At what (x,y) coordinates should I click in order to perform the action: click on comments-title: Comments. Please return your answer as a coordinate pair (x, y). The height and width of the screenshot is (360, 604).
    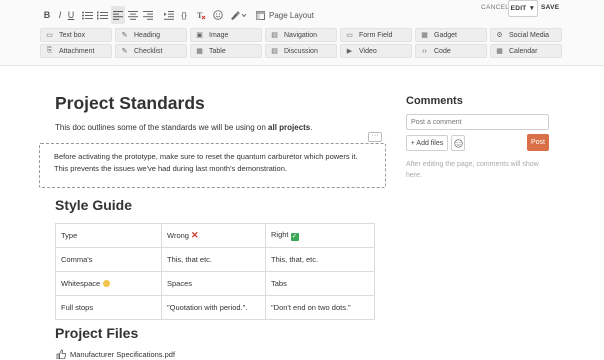
    Looking at the image, I should click on (434, 101).